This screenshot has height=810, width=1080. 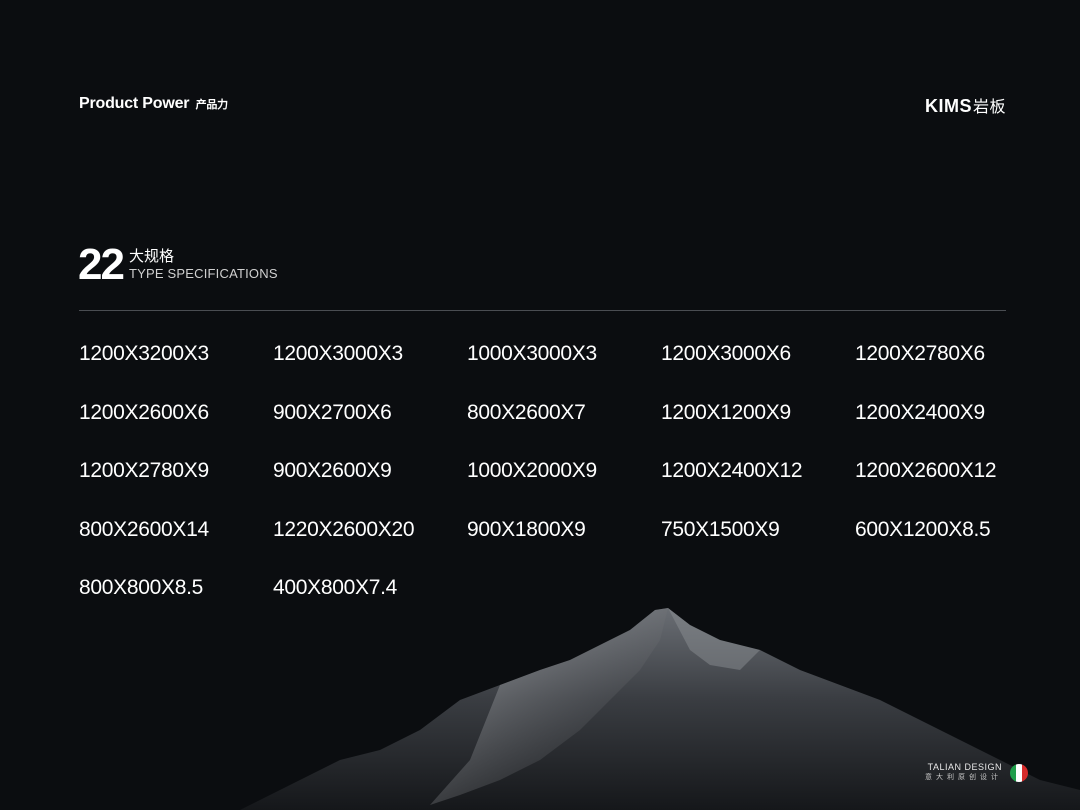 What do you see at coordinates (926, 470) in the screenshot?
I see `spec-item: 1200X2600X12` at bounding box center [926, 470].